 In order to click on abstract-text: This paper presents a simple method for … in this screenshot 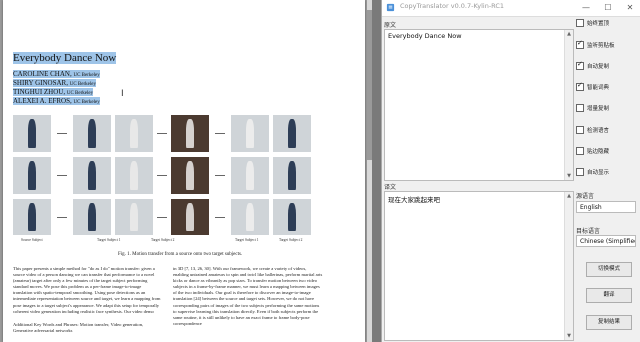, I will do `click(87, 290)`.